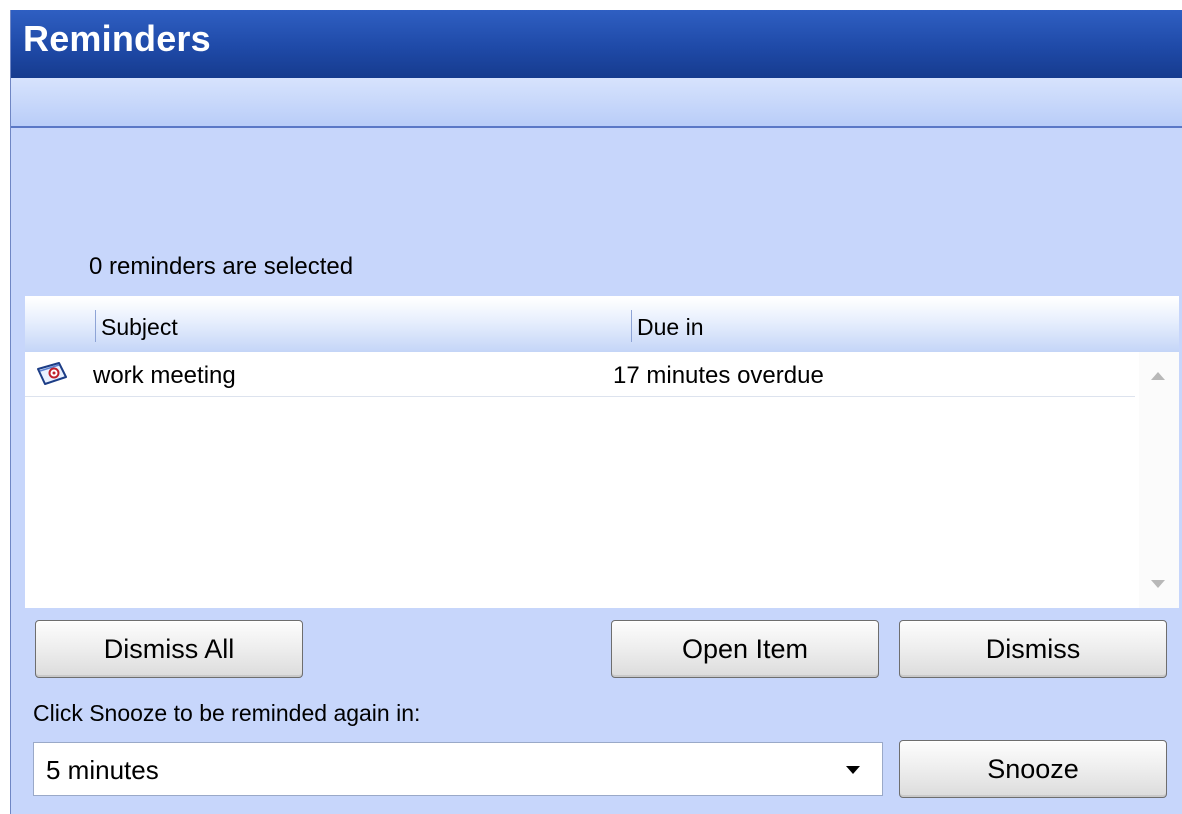 The width and height of the screenshot is (1182, 814). I want to click on reminder-due: 17 minutes overdue, so click(718, 375).